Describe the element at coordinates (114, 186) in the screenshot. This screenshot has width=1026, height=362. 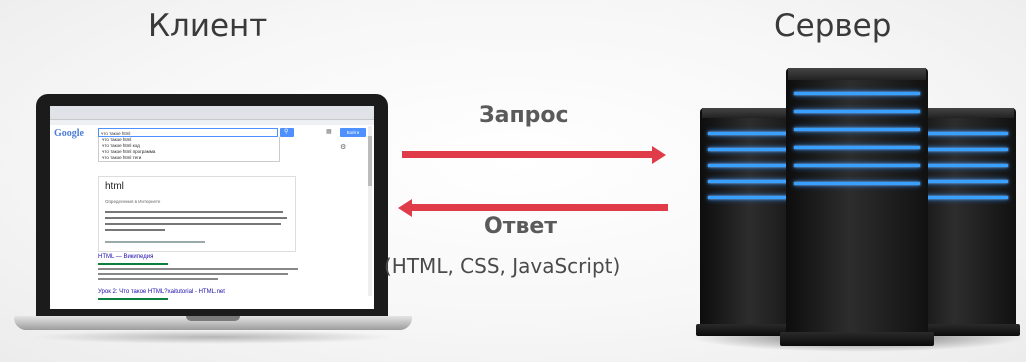
I see `knowledge-title: html` at that location.